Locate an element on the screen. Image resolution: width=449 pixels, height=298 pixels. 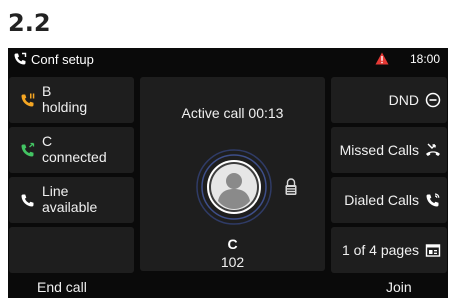
screen-title: Conf setup is located at coordinates (62, 59).